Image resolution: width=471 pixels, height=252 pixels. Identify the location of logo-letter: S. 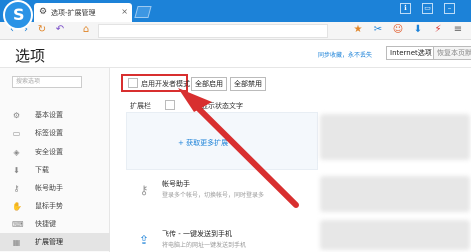
(19, 14).